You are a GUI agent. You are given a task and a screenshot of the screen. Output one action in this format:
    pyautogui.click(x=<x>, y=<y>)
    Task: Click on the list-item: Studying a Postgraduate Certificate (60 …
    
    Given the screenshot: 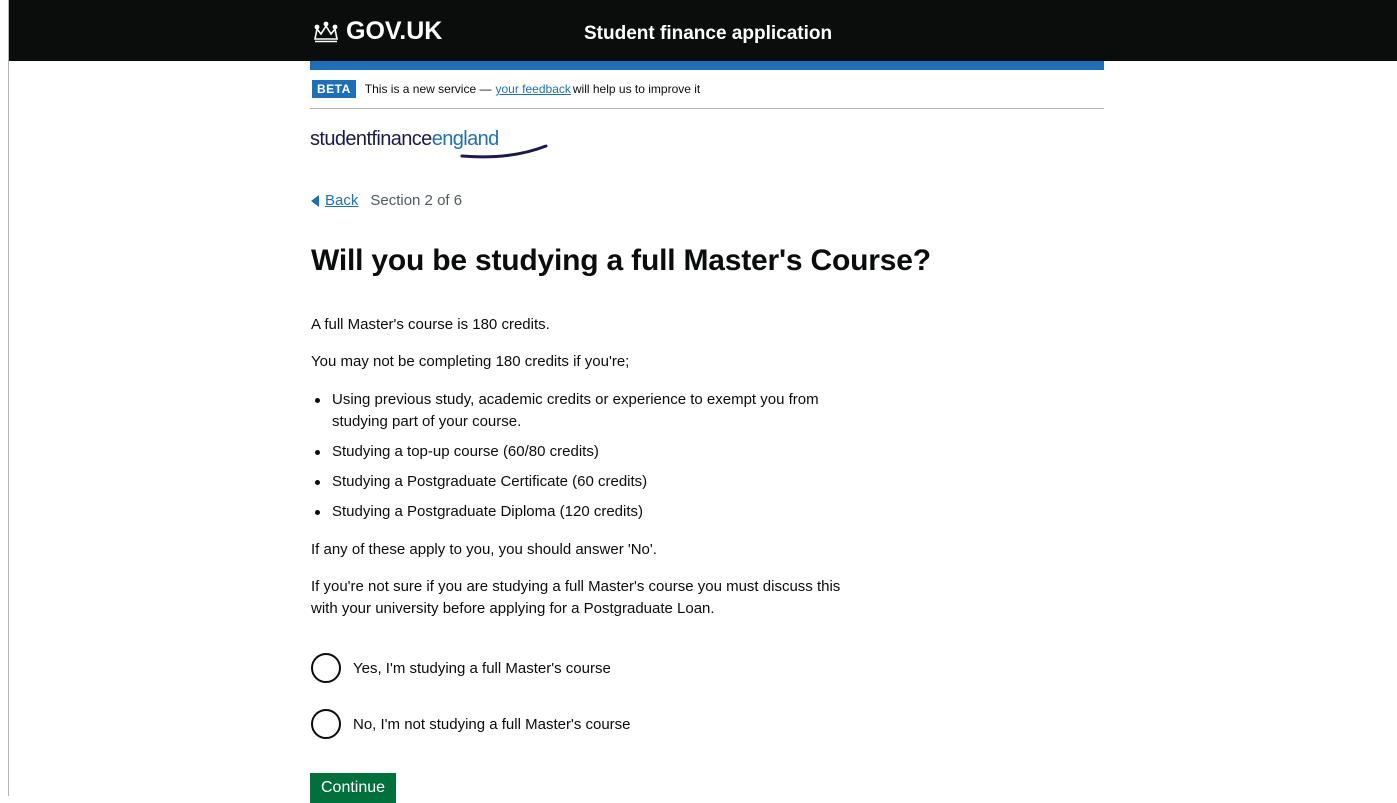 What is the action you would take?
    pyautogui.click(x=591, y=482)
    